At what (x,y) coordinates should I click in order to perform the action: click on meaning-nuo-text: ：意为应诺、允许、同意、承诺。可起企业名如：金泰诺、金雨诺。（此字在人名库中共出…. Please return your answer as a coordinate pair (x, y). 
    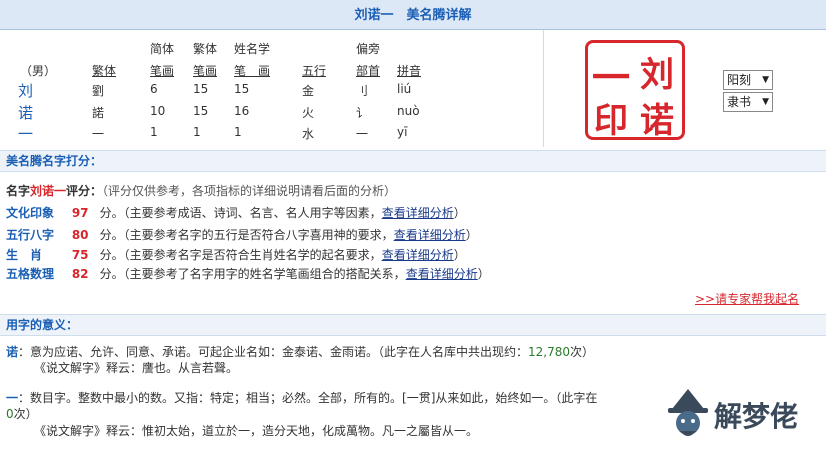
    Looking at the image, I should click on (273, 352).